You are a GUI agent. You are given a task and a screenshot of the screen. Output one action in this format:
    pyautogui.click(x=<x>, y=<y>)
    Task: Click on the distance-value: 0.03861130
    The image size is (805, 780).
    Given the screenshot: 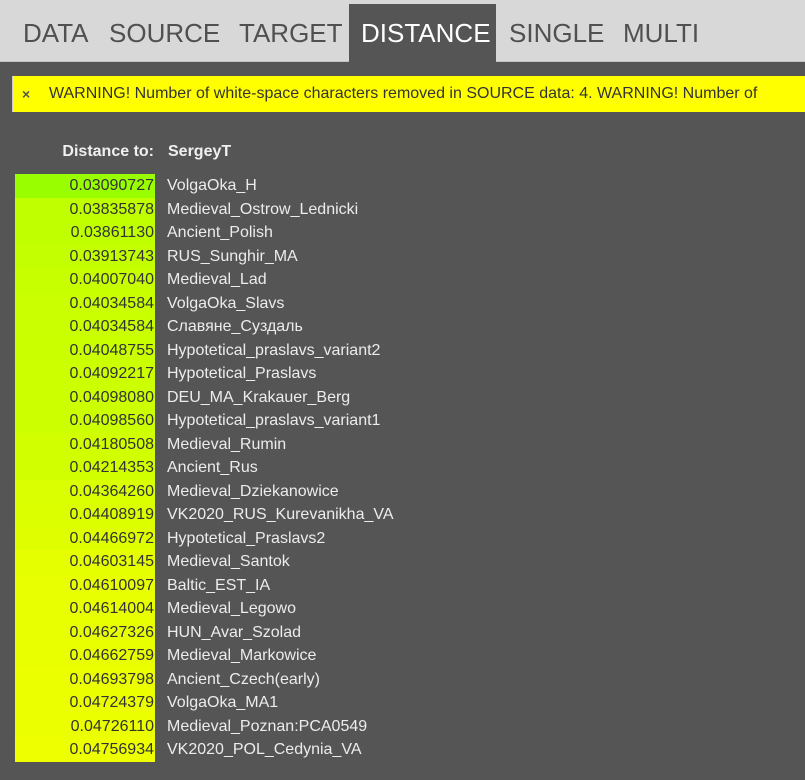 What is the action you would take?
    pyautogui.click(x=85, y=233)
    